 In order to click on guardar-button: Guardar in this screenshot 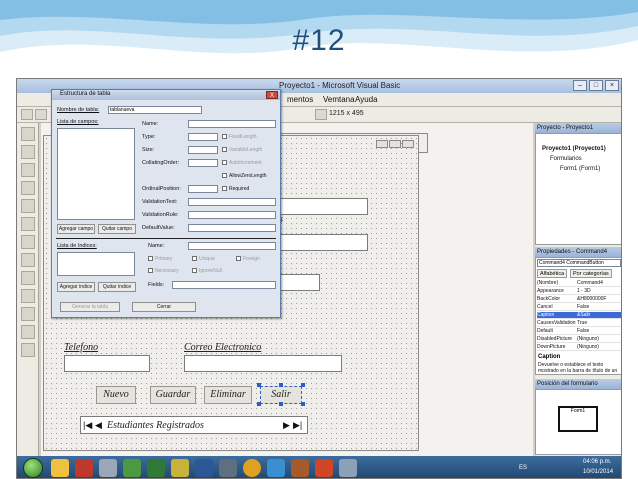, I will do `click(173, 395)`.